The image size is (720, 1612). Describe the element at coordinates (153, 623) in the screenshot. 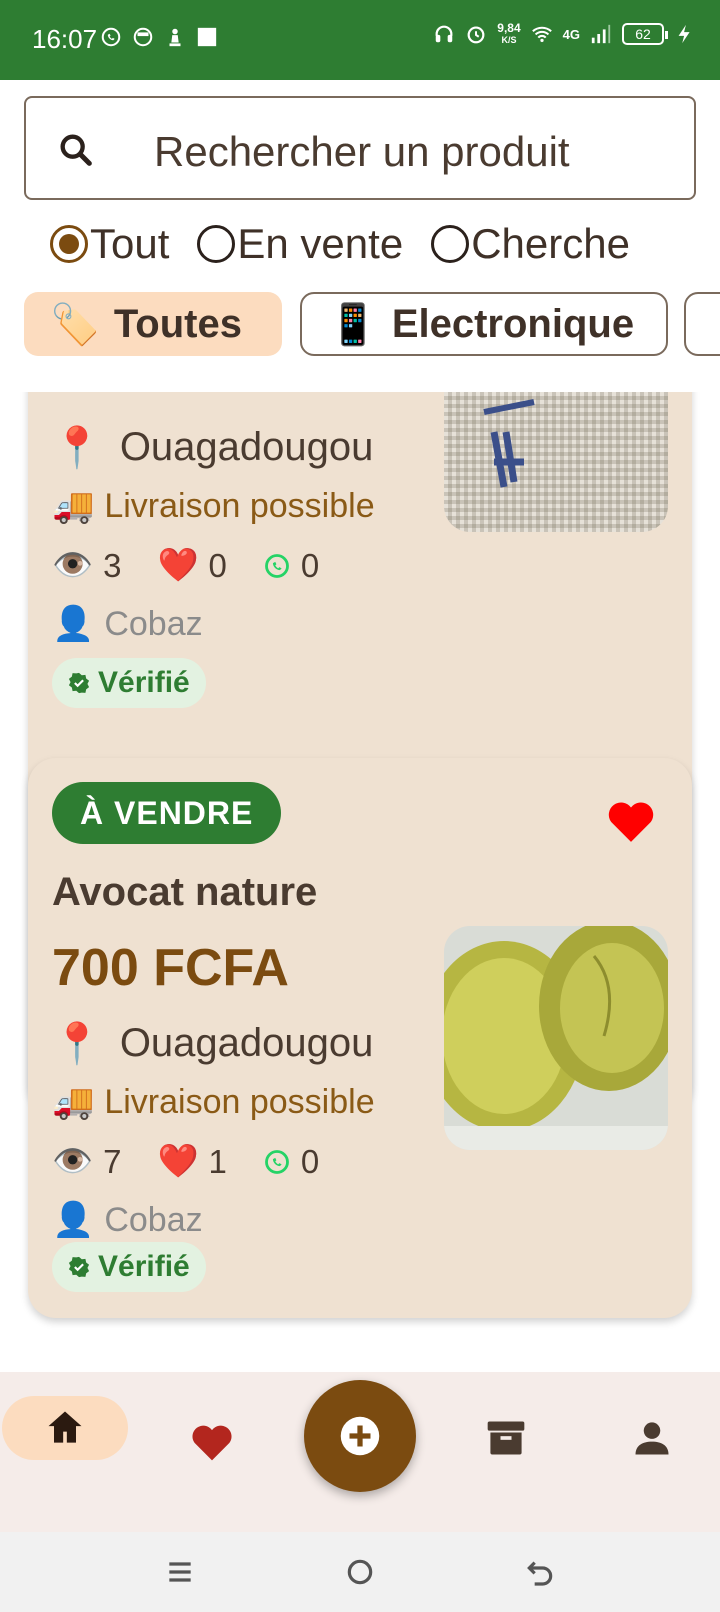

I see `seller-name: Cobaz` at that location.